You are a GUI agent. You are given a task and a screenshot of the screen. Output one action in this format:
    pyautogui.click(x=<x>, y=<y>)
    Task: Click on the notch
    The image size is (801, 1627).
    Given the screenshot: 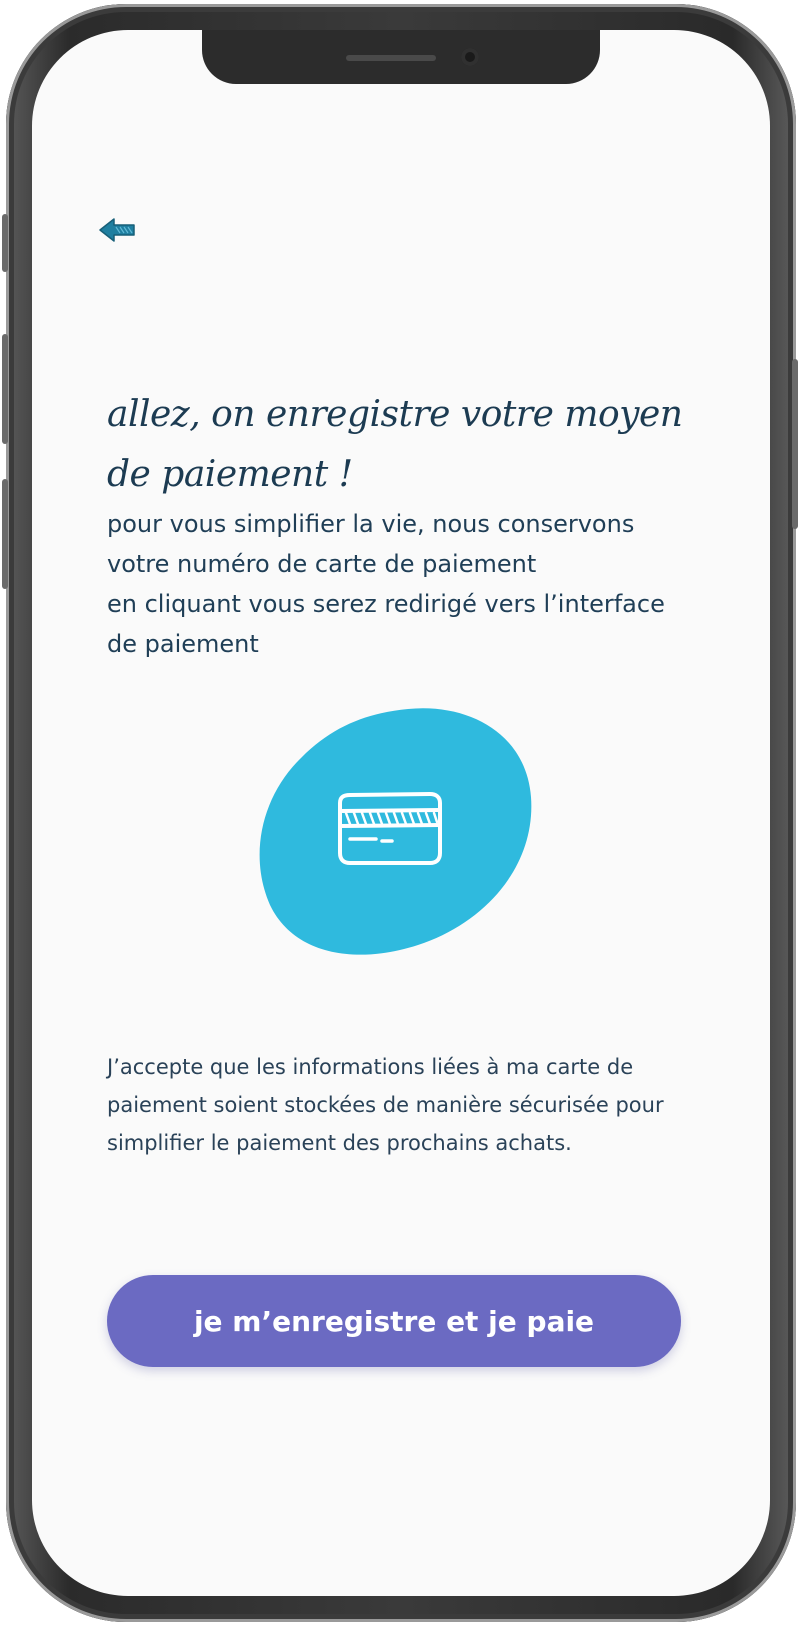 What is the action you would take?
    pyautogui.click(x=401, y=57)
    